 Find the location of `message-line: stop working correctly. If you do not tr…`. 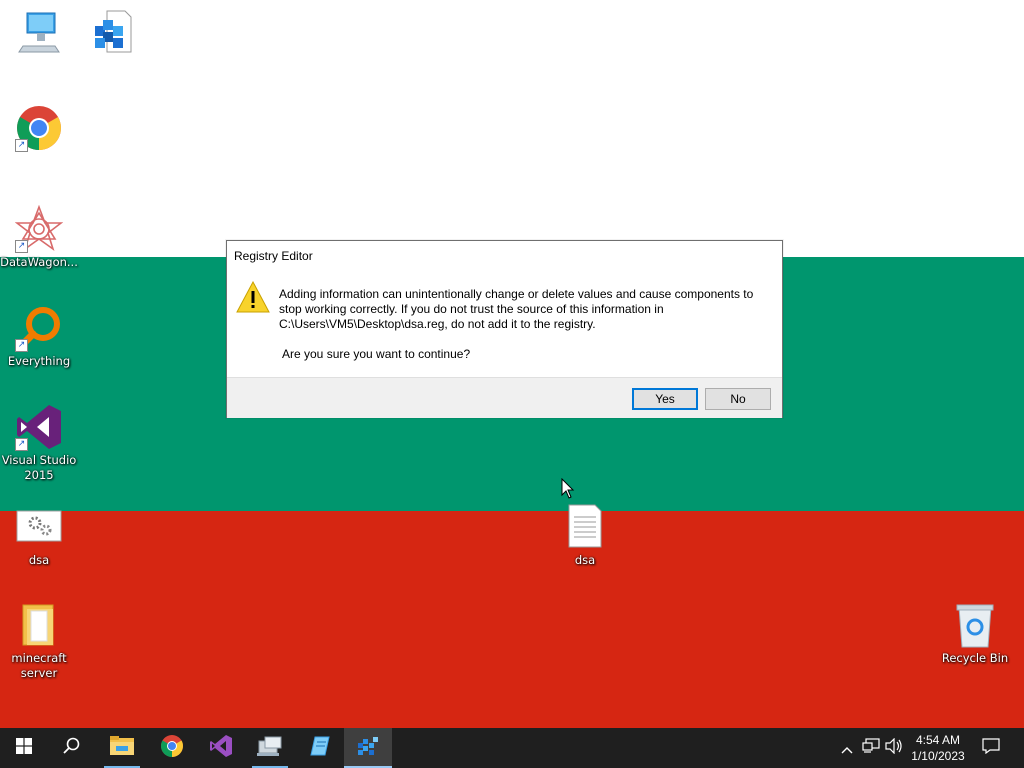

message-line: stop working correctly. If you do not tr… is located at coordinates (471, 309).